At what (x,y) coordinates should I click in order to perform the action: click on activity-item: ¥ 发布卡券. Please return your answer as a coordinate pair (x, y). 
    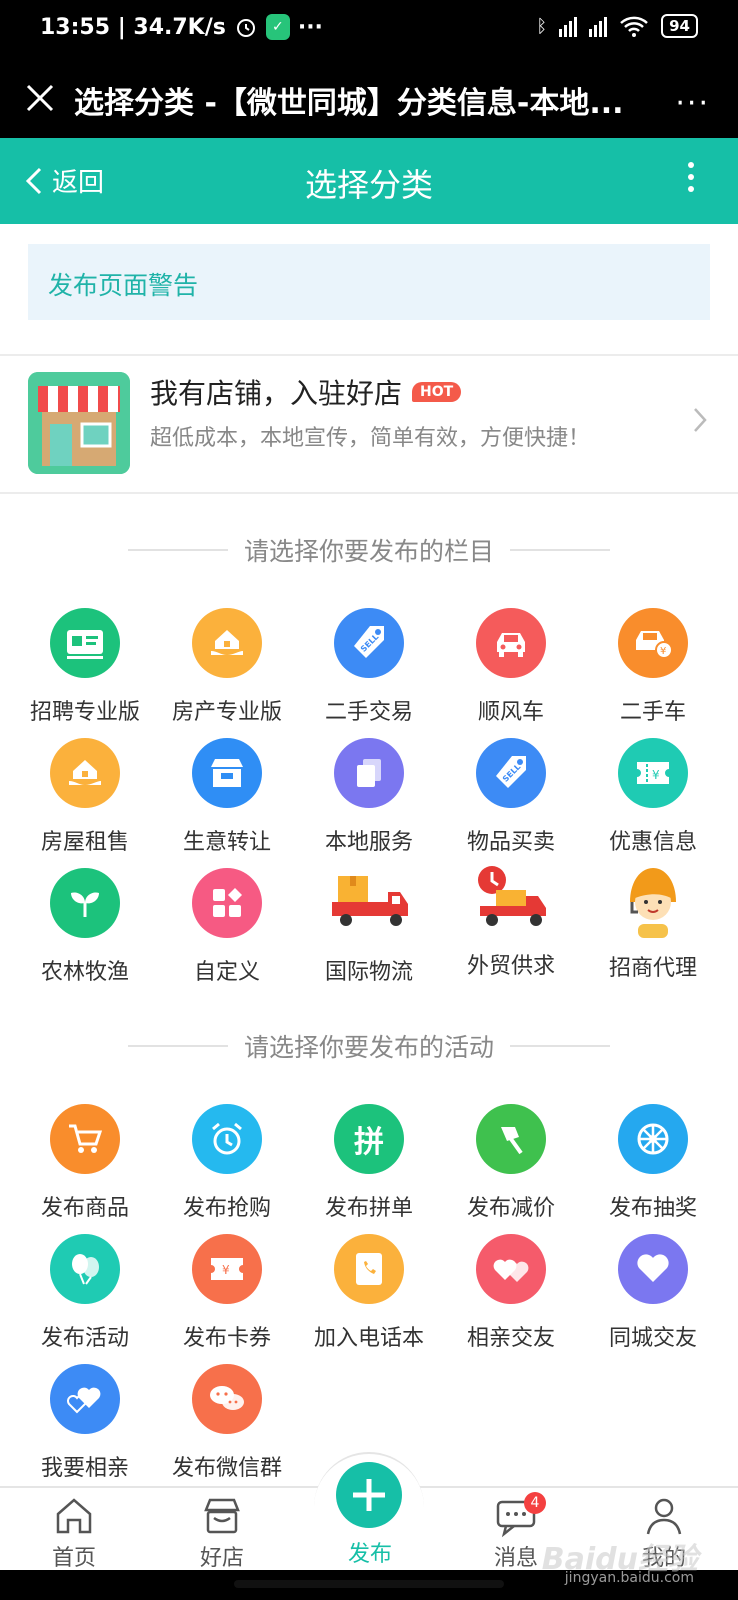
    Looking at the image, I should click on (227, 1299).